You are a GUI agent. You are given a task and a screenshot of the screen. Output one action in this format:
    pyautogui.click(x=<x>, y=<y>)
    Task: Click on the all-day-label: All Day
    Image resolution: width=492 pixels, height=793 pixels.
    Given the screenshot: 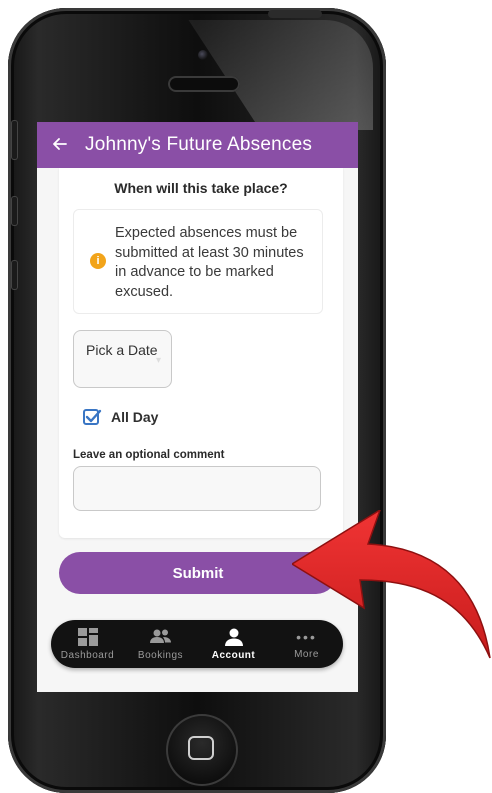 What is the action you would take?
    pyautogui.click(x=135, y=417)
    